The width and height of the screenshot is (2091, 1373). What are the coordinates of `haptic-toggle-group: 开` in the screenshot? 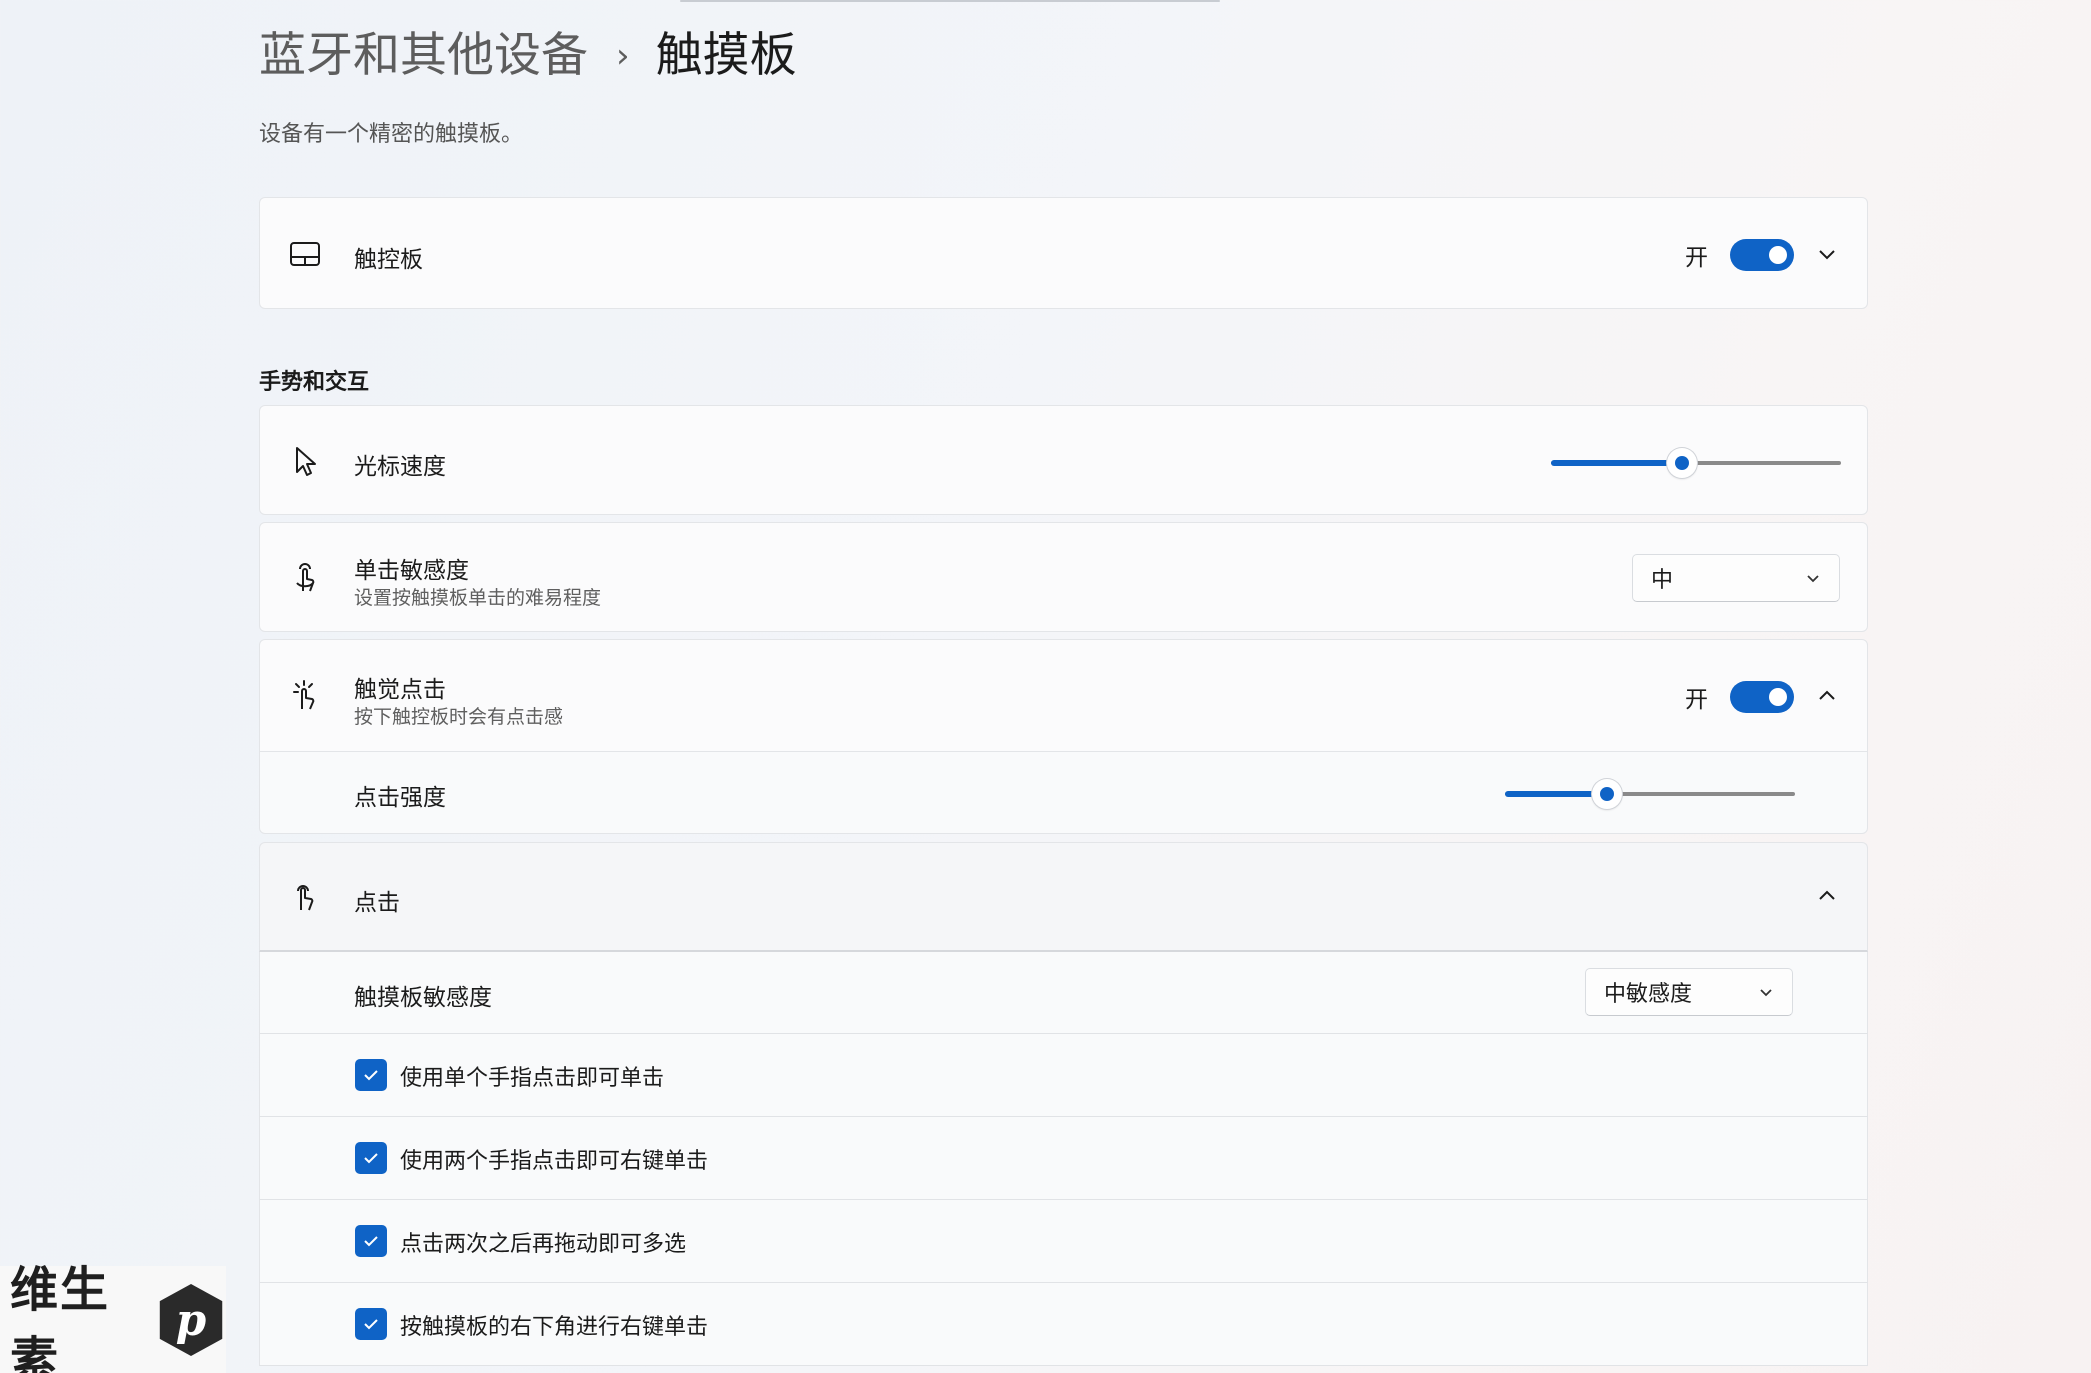 It's located at (1739, 697).